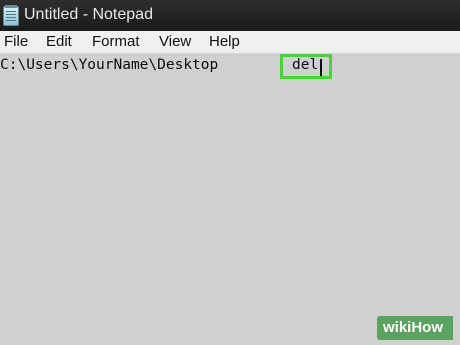 The height and width of the screenshot is (345, 460). What do you see at coordinates (175, 41) in the screenshot?
I see `menu-view: View` at bounding box center [175, 41].